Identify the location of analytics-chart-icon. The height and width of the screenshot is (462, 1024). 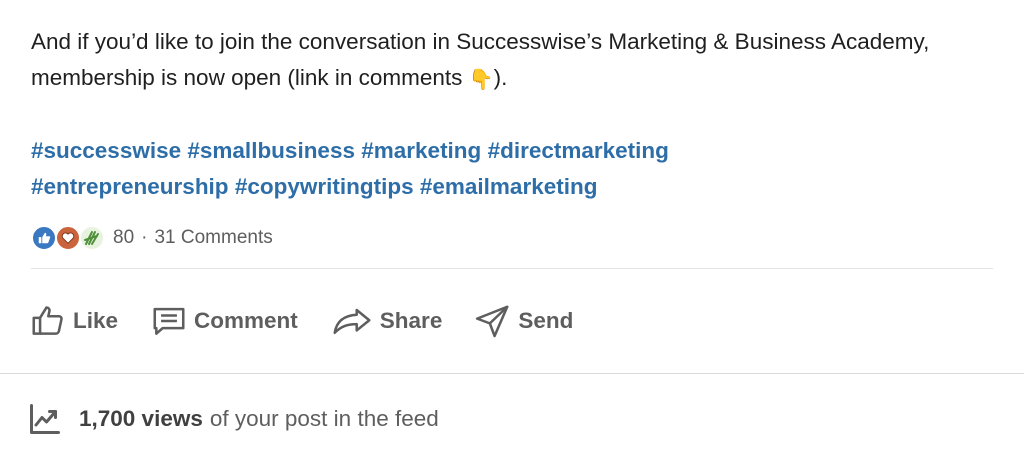
(45, 419).